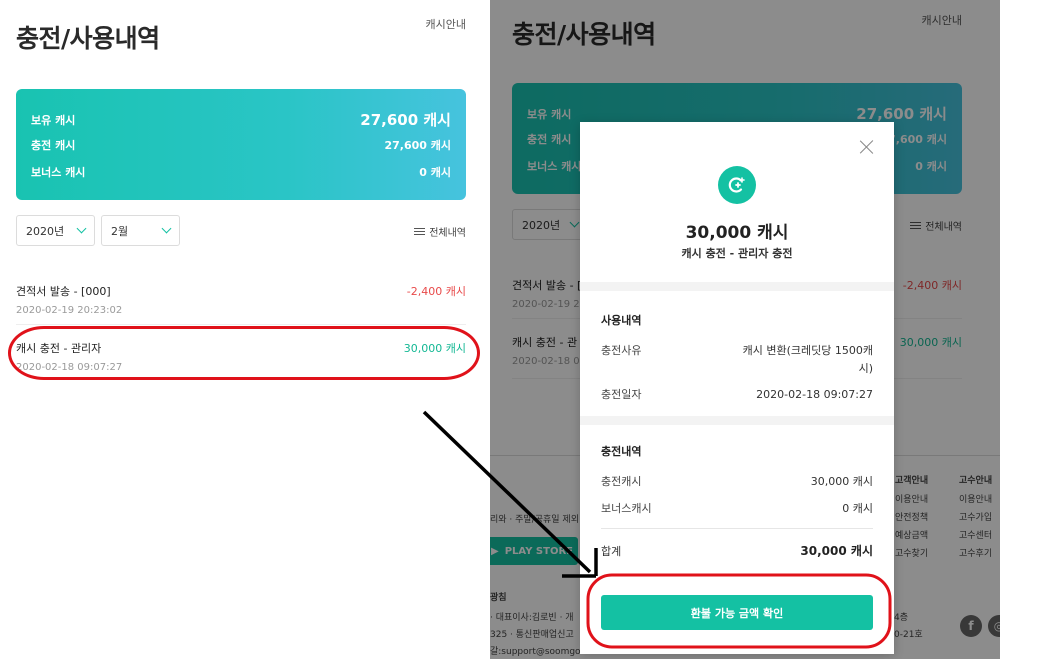  Describe the element at coordinates (737, 612) in the screenshot. I see `refund-check-button: 환불 가능 금액 확인` at that location.